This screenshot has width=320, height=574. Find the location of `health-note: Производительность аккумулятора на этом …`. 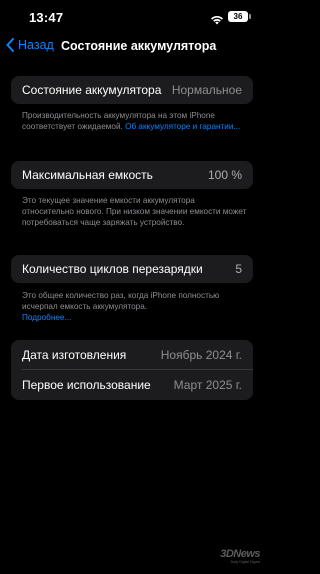

health-note: Производительность аккумулятора на этом … is located at coordinates (134, 121).